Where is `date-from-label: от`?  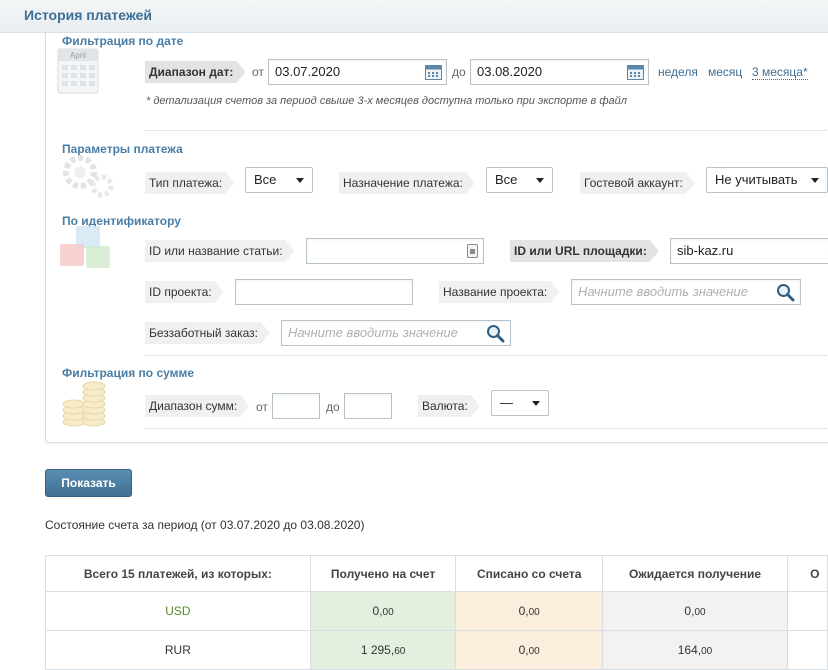 date-from-label: от is located at coordinates (258, 72).